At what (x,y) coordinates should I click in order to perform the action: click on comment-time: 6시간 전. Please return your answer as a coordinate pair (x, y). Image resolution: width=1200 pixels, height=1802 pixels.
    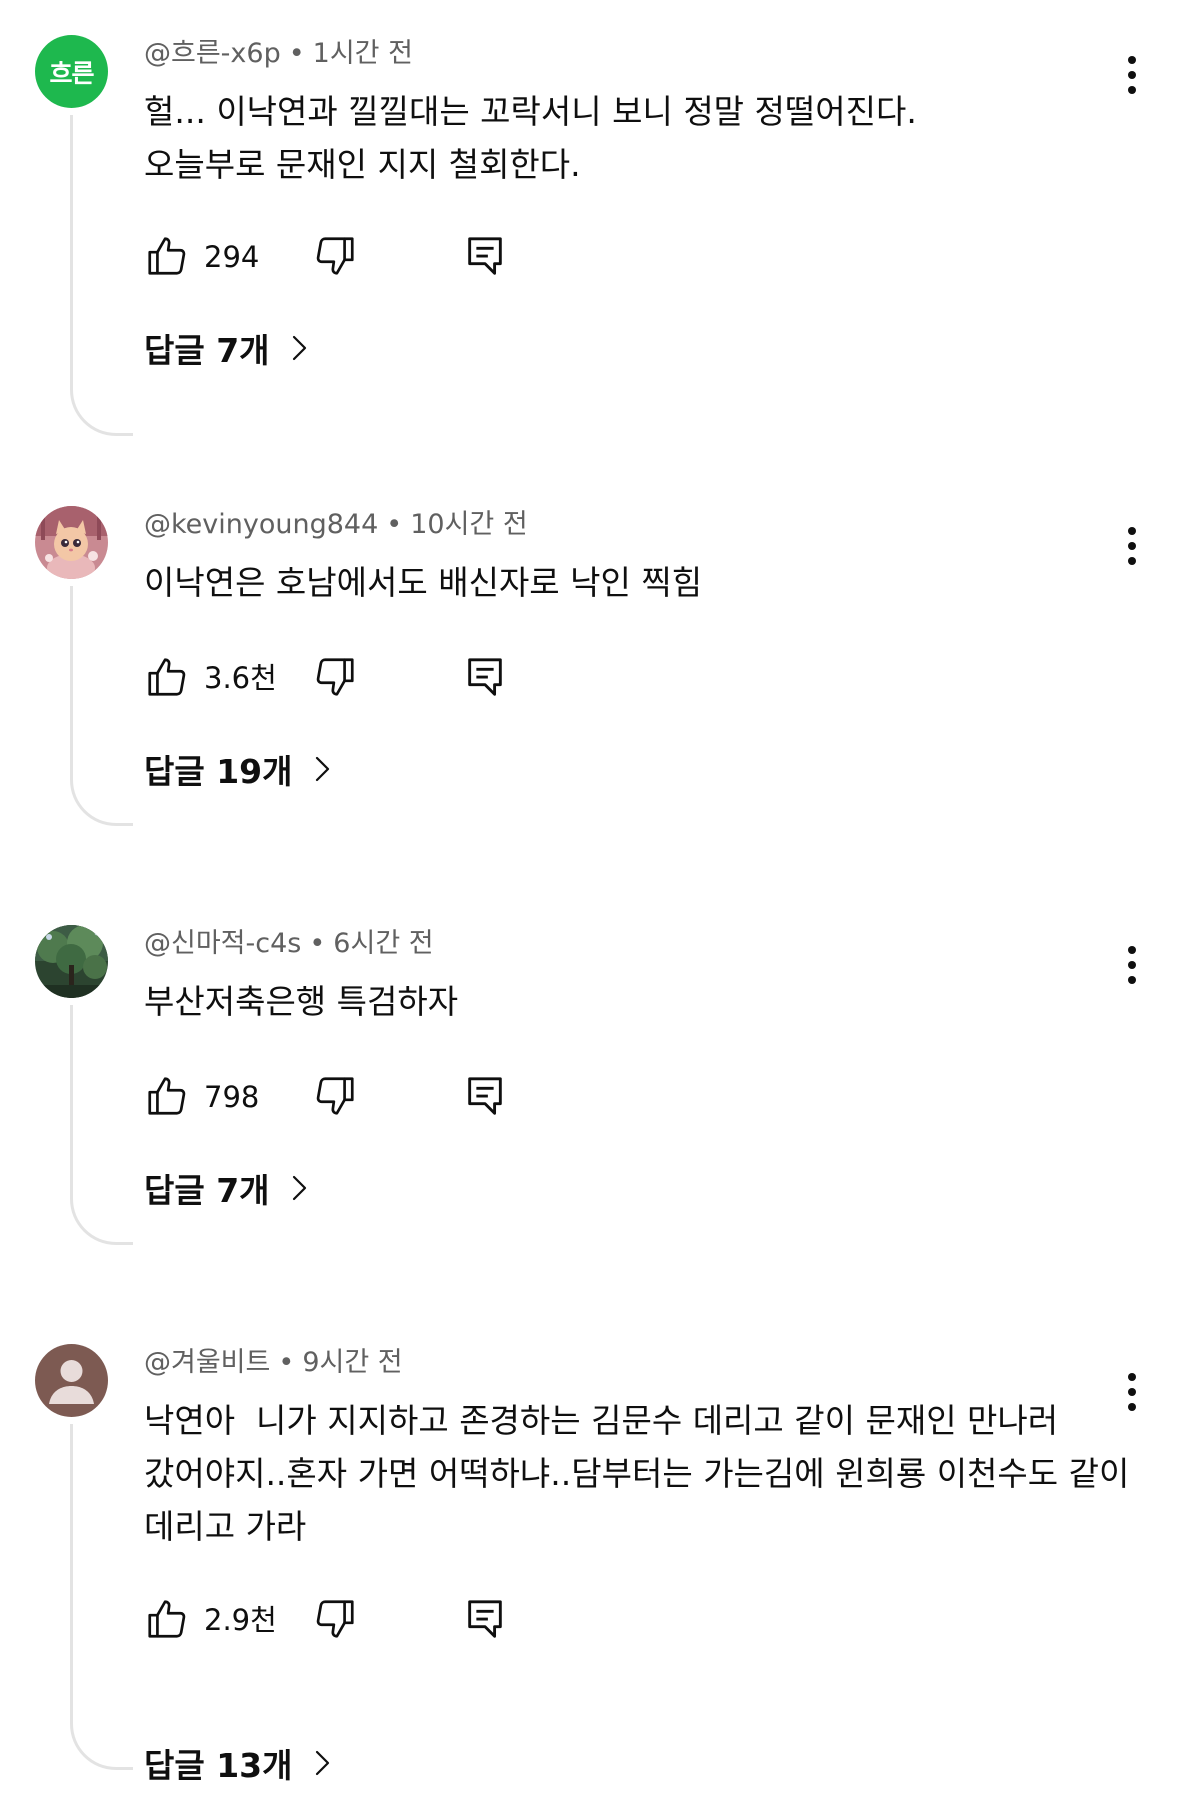
    Looking at the image, I should click on (383, 943).